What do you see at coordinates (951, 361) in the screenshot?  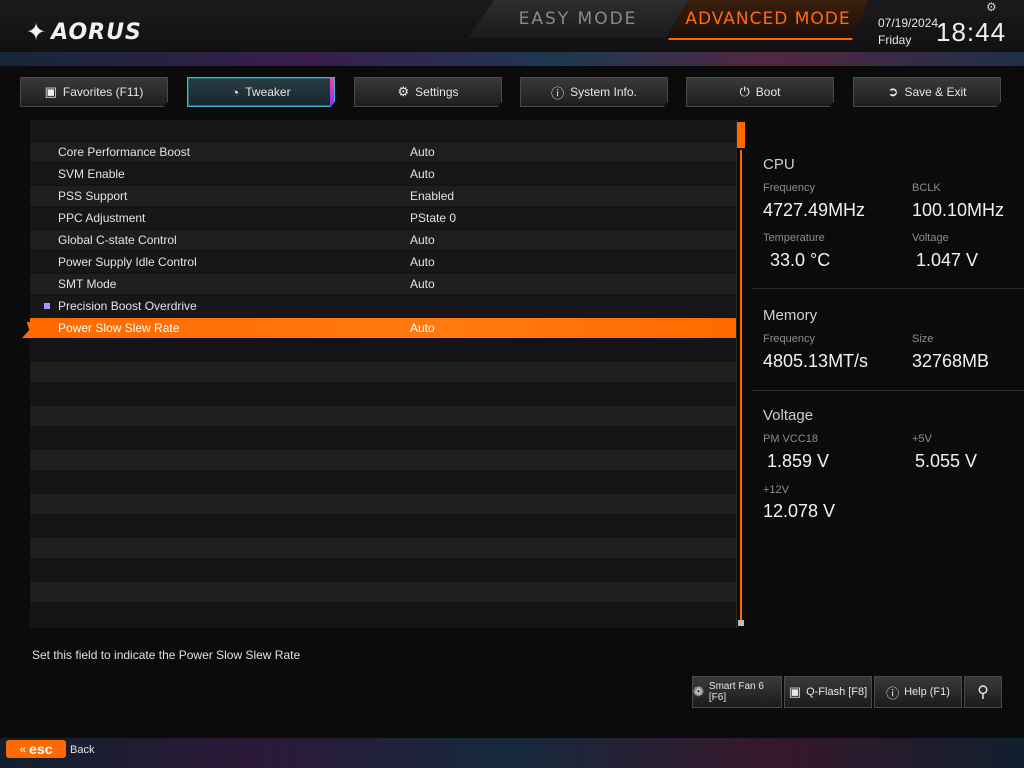 I see `memory-size-value: 32768MB` at bounding box center [951, 361].